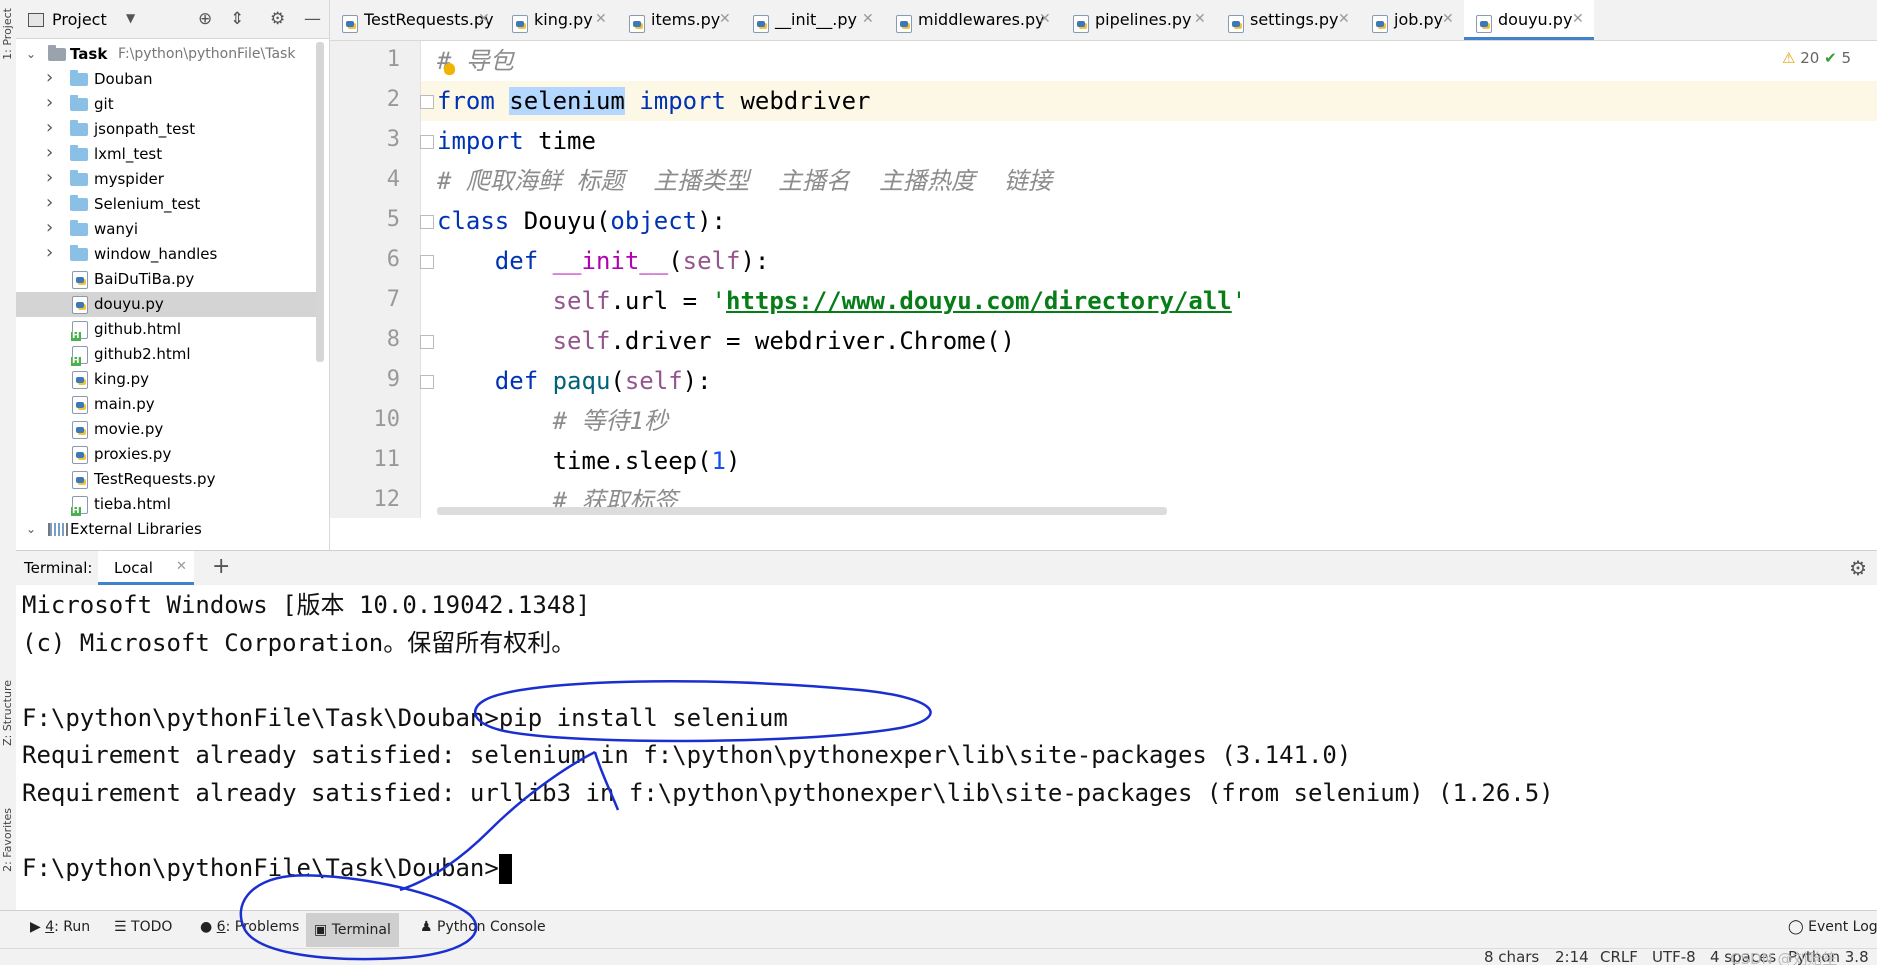  I want to click on editor-tab-label: douyu.py, so click(1535, 19).